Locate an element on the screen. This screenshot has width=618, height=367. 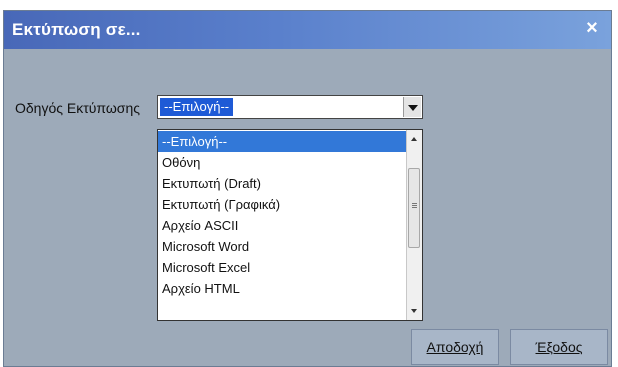
list-item: Αρχείο HTML is located at coordinates (282, 288).